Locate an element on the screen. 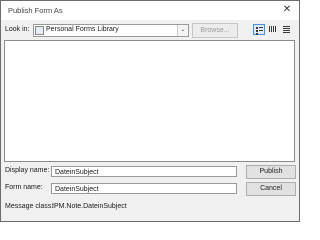 Image resolution: width=320 pixels, height=240 pixels. form-name-field: DateinSubject is located at coordinates (144, 188).